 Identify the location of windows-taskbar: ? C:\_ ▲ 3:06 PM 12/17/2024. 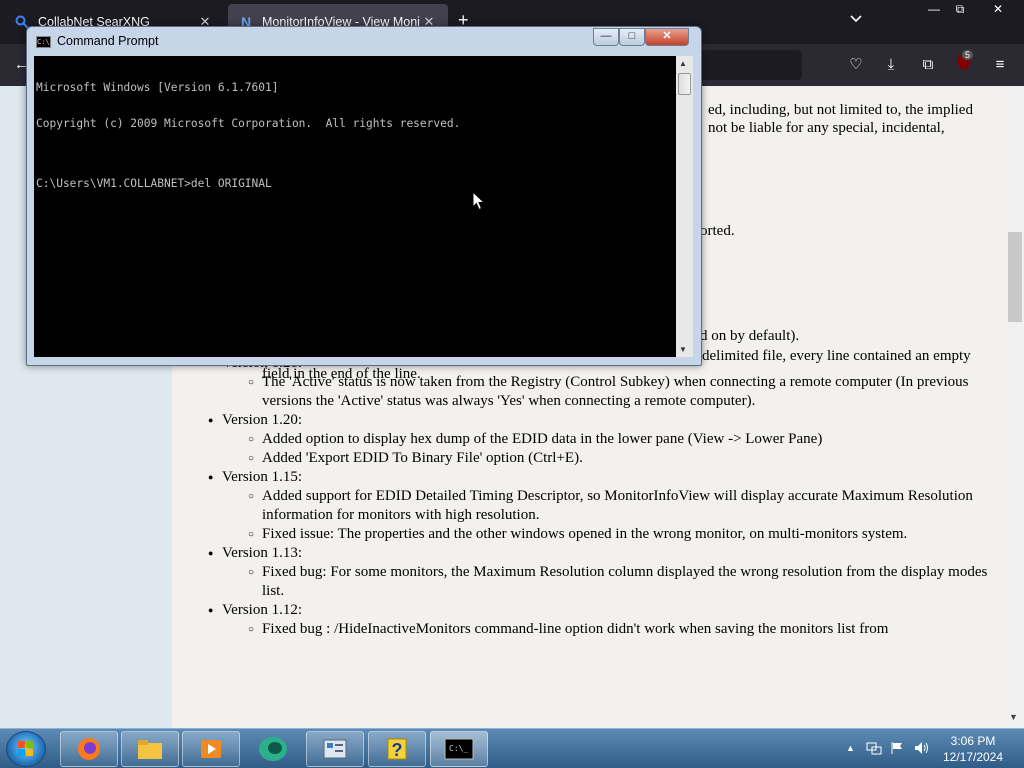
(512, 748).